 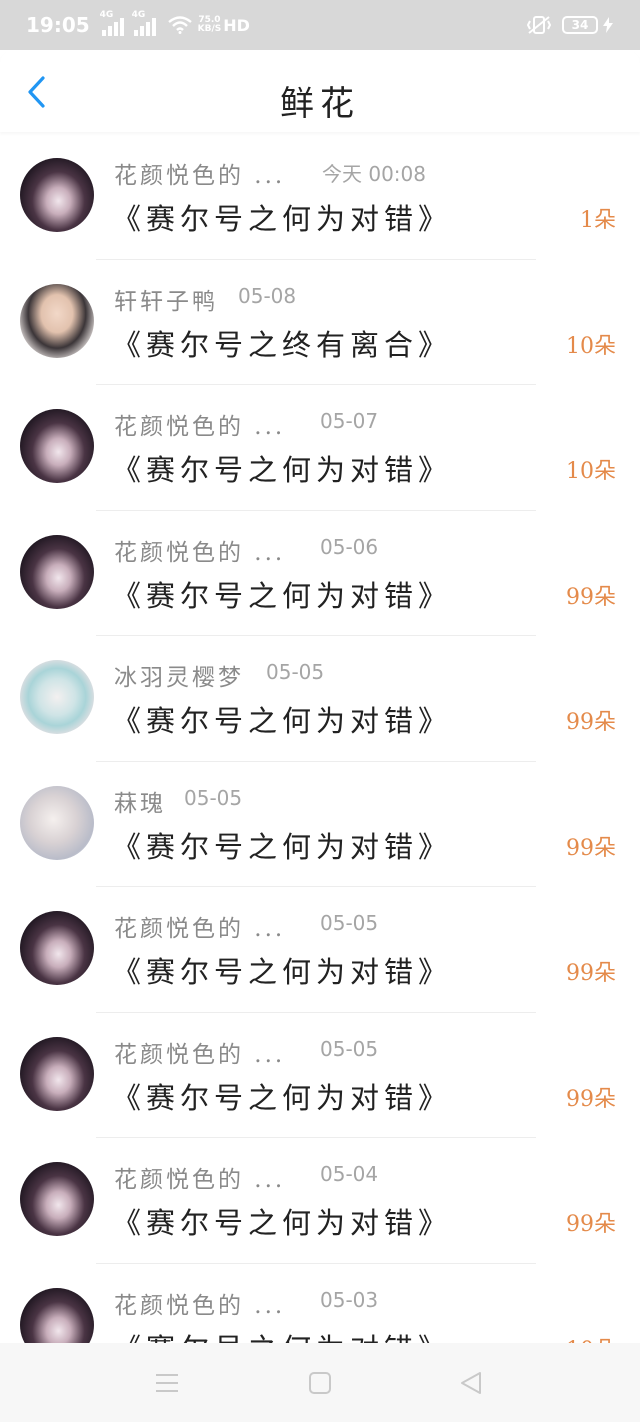 What do you see at coordinates (236, 25) in the screenshot?
I see `hd-indicator: HD` at bounding box center [236, 25].